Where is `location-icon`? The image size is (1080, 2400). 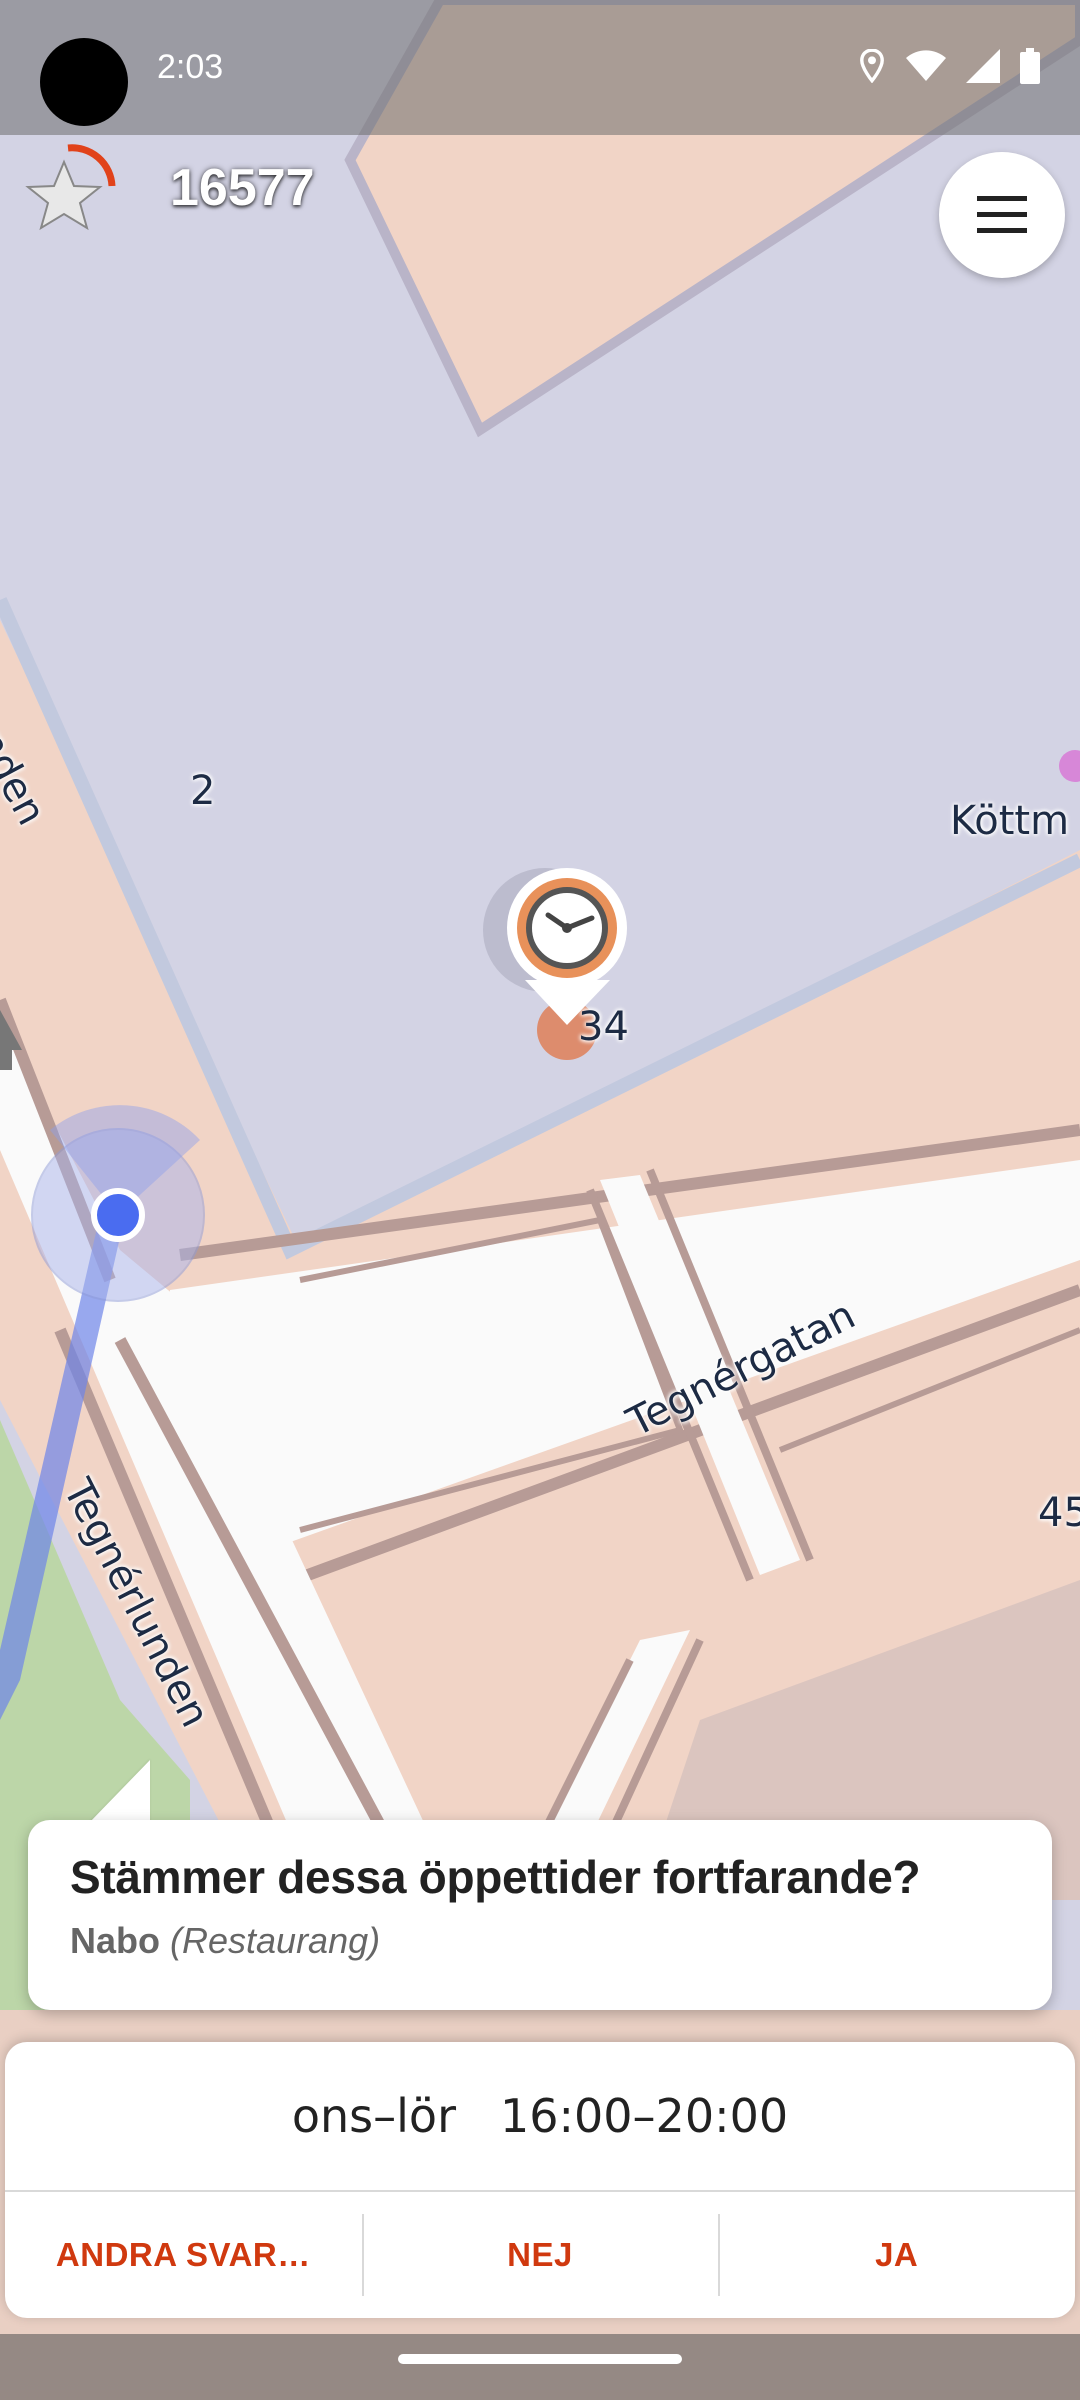
location-icon is located at coordinates (872, 66).